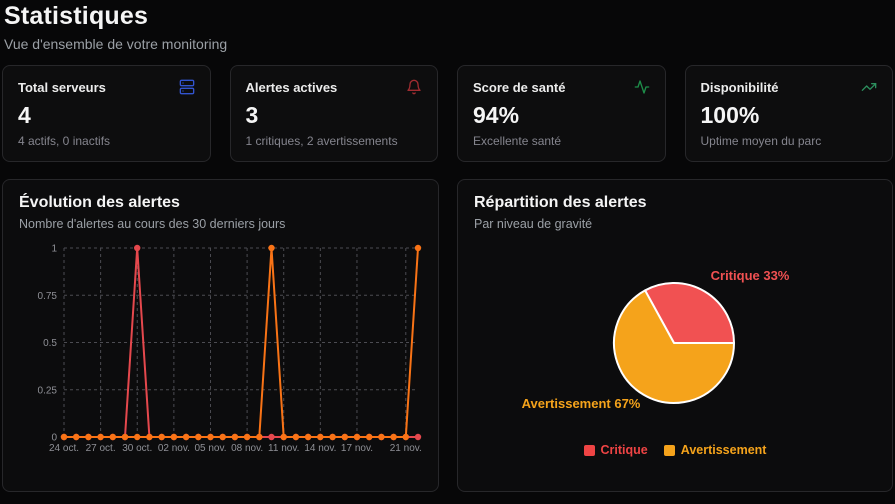 This screenshot has width=895, height=504. What do you see at coordinates (24, 115) in the screenshot?
I see `card-value: 4` at bounding box center [24, 115].